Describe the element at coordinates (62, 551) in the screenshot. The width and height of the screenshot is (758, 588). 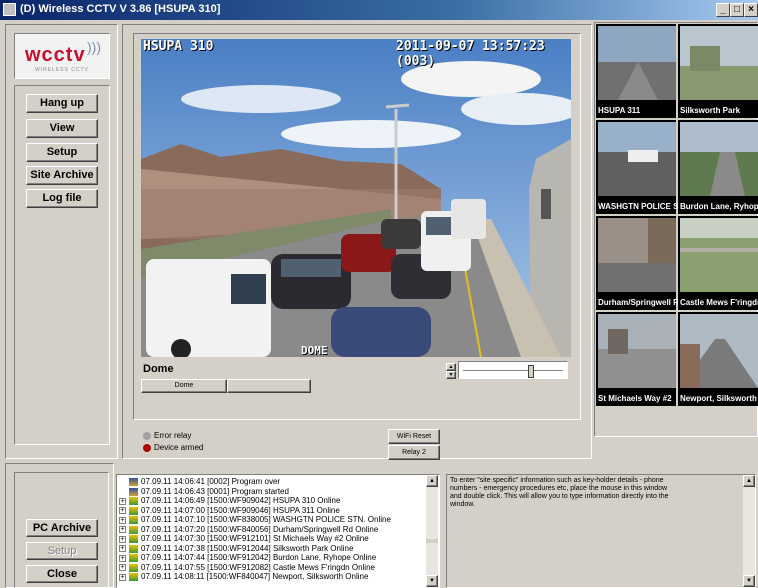
I see `archive-setup-button: Setup` at that location.